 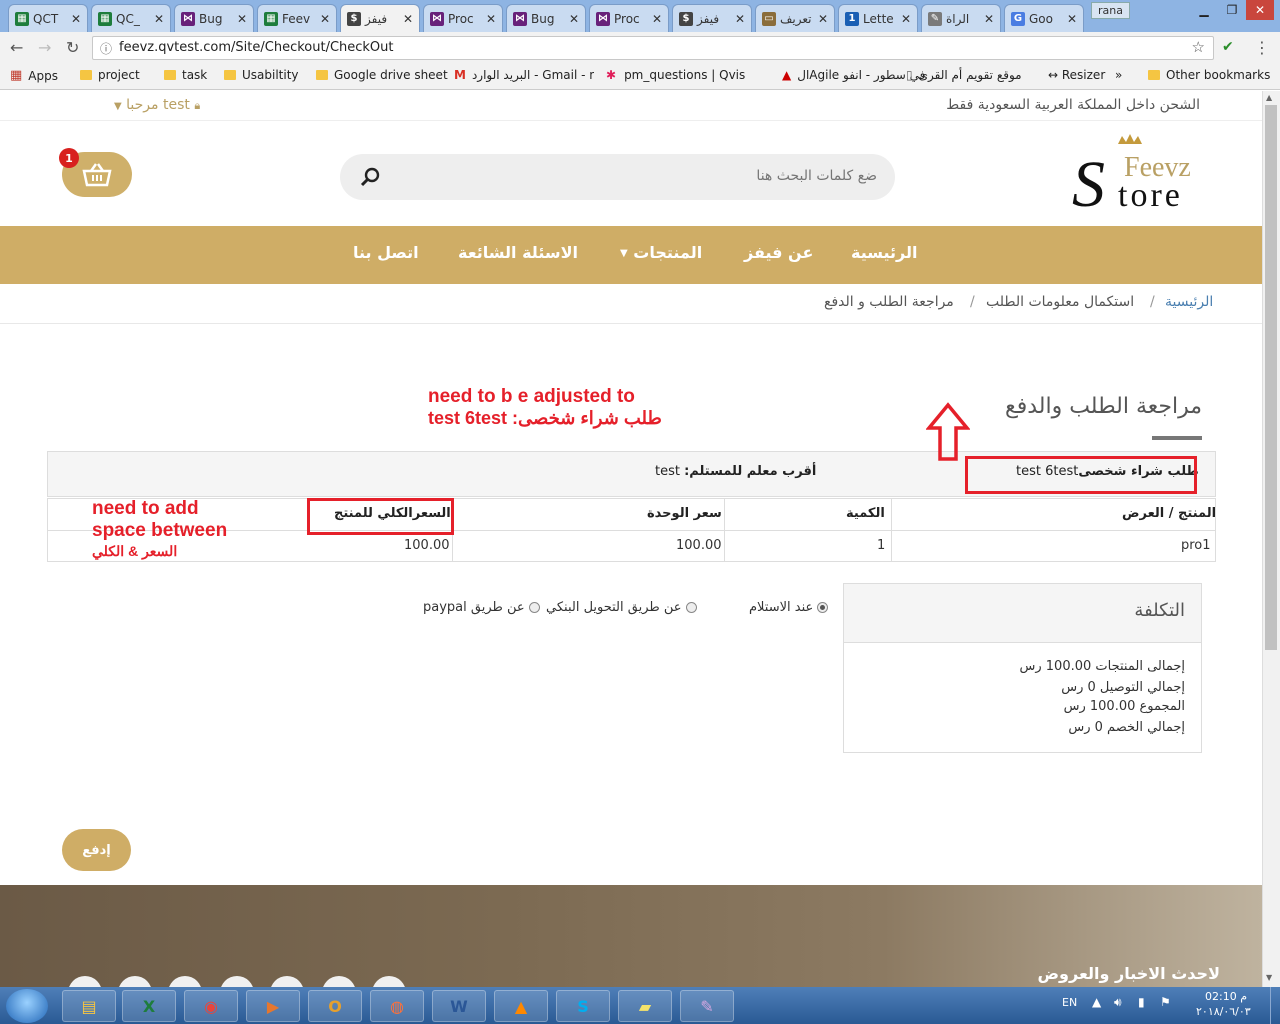 What do you see at coordinates (707, 1006) in the screenshot?
I see `paint-icon: ✎` at bounding box center [707, 1006].